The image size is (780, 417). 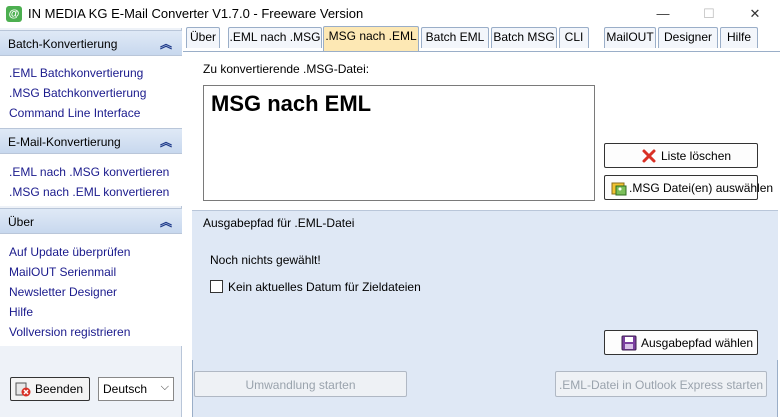 I want to click on tab-eml-to-msg: .EML nach .MSG, so click(x=275, y=37).